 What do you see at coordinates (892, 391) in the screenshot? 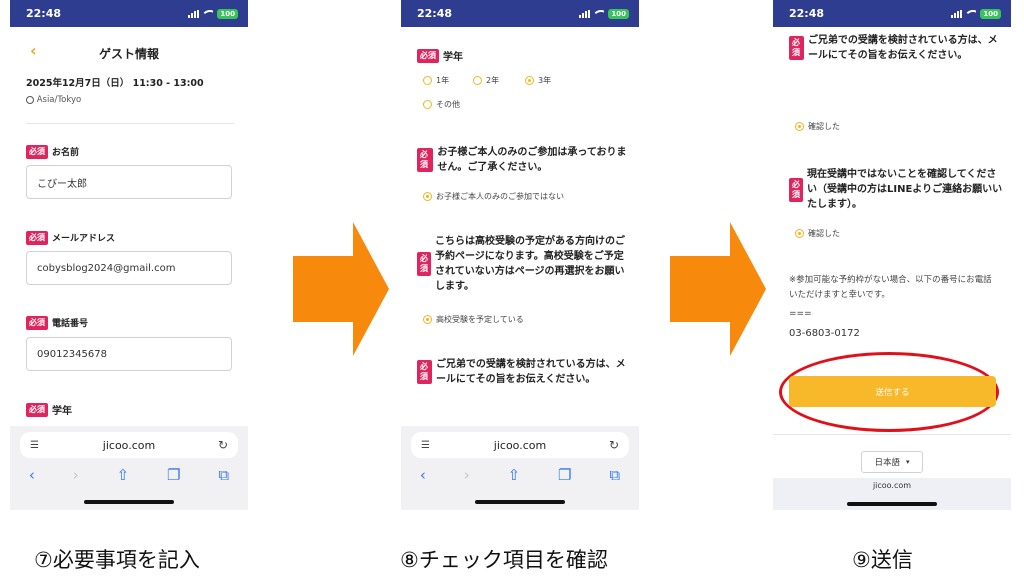
I see `submit-button: 送信する` at bounding box center [892, 391].